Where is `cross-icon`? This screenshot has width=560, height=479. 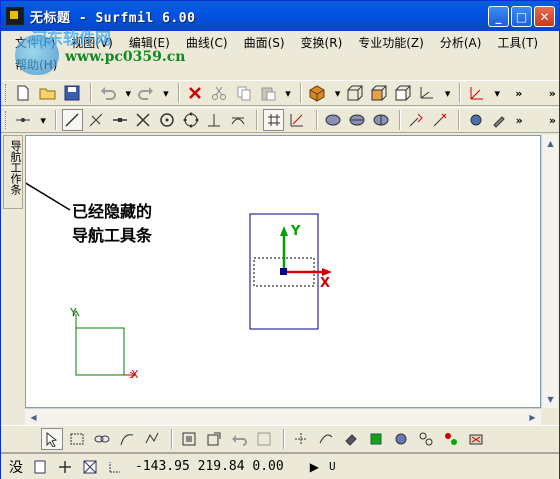
cross-icon is located at coordinates (143, 120).